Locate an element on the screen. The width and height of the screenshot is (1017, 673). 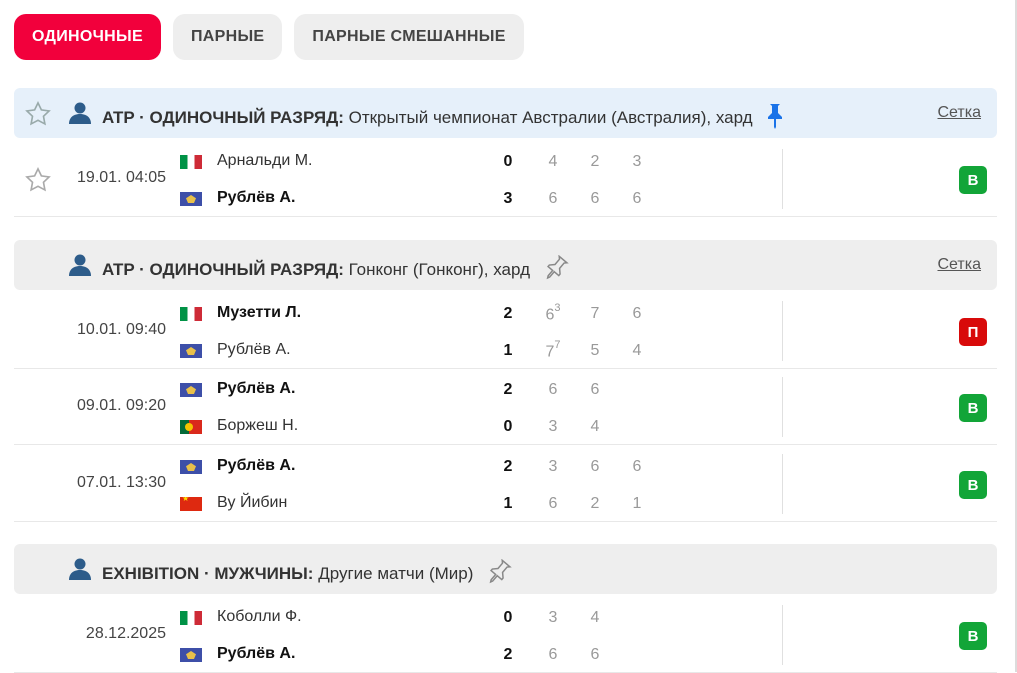
tab-singles: ОДИНОЧНЫЕ is located at coordinates (87, 37).